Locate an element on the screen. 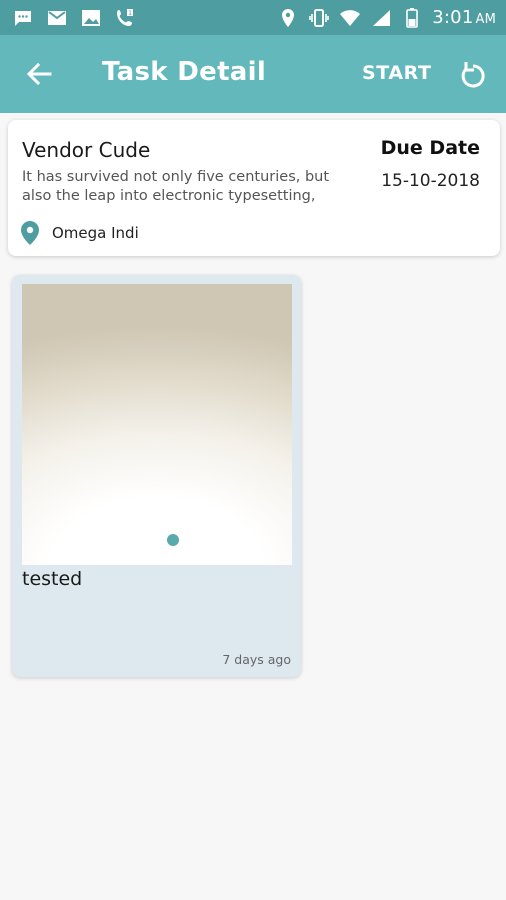  back-button is located at coordinates (39, 74).